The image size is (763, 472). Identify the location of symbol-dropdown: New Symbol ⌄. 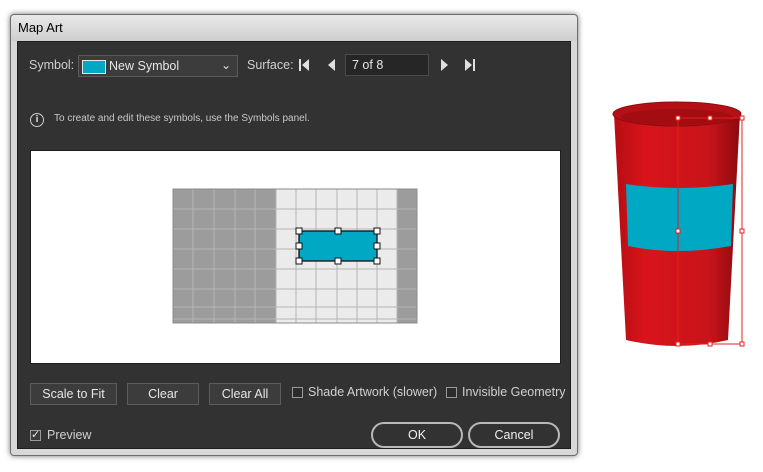
(158, 66).